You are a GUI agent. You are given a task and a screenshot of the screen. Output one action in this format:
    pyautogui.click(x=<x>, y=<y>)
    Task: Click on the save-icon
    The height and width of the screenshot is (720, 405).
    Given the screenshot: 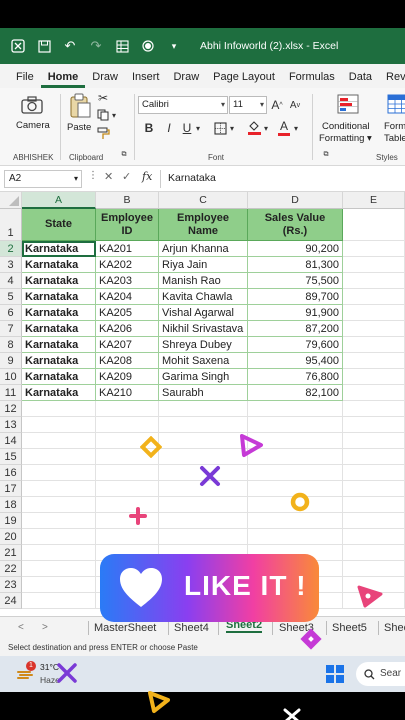 What is the action you would take?
    pyautogui.click(x=44, y=46)
    